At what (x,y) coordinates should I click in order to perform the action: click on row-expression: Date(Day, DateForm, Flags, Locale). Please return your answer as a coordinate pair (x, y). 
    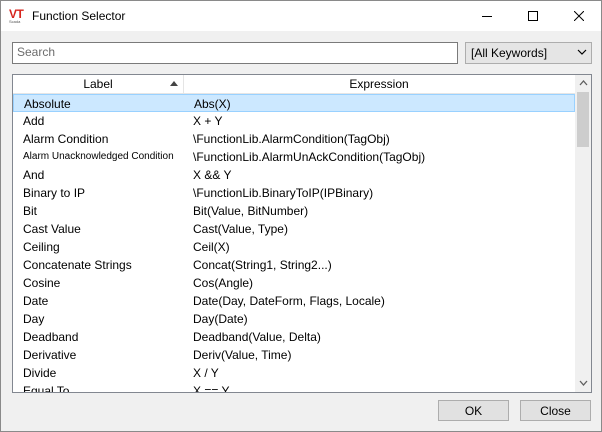
    Looking at the image, I should click on (289, 301).